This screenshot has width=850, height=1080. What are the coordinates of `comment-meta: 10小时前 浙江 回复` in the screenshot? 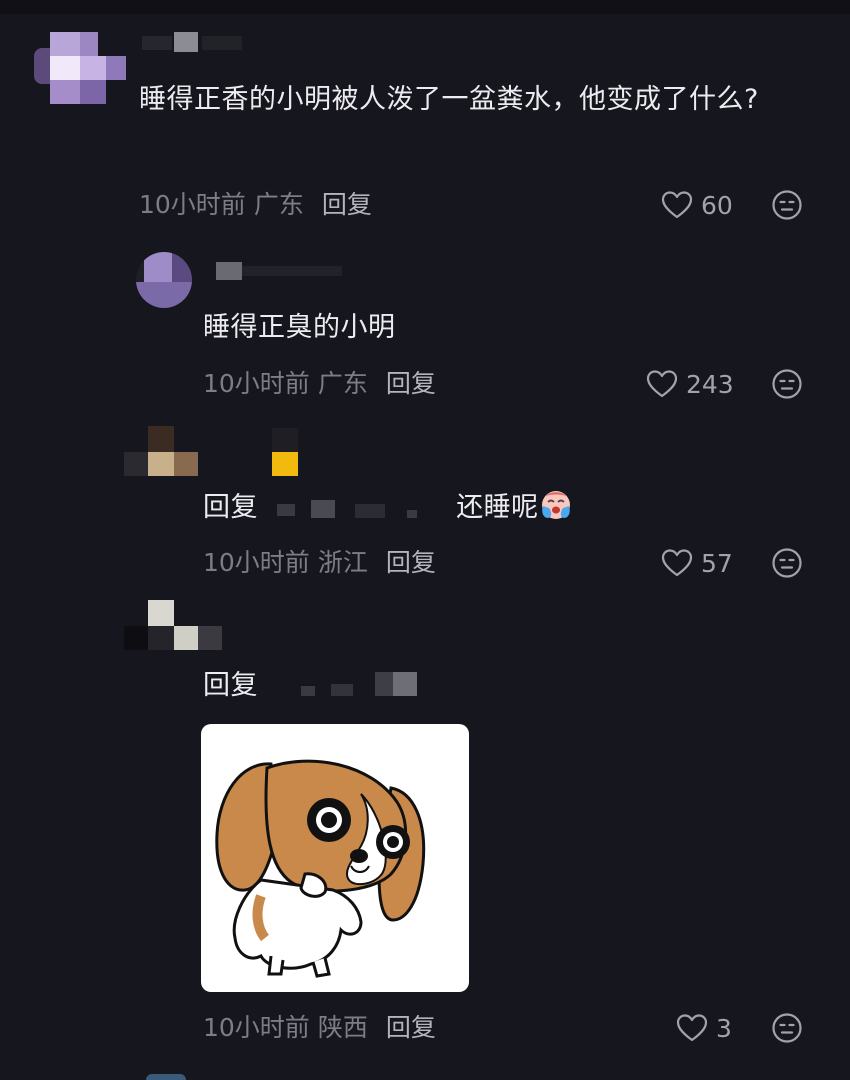 It's located at (319, 563).